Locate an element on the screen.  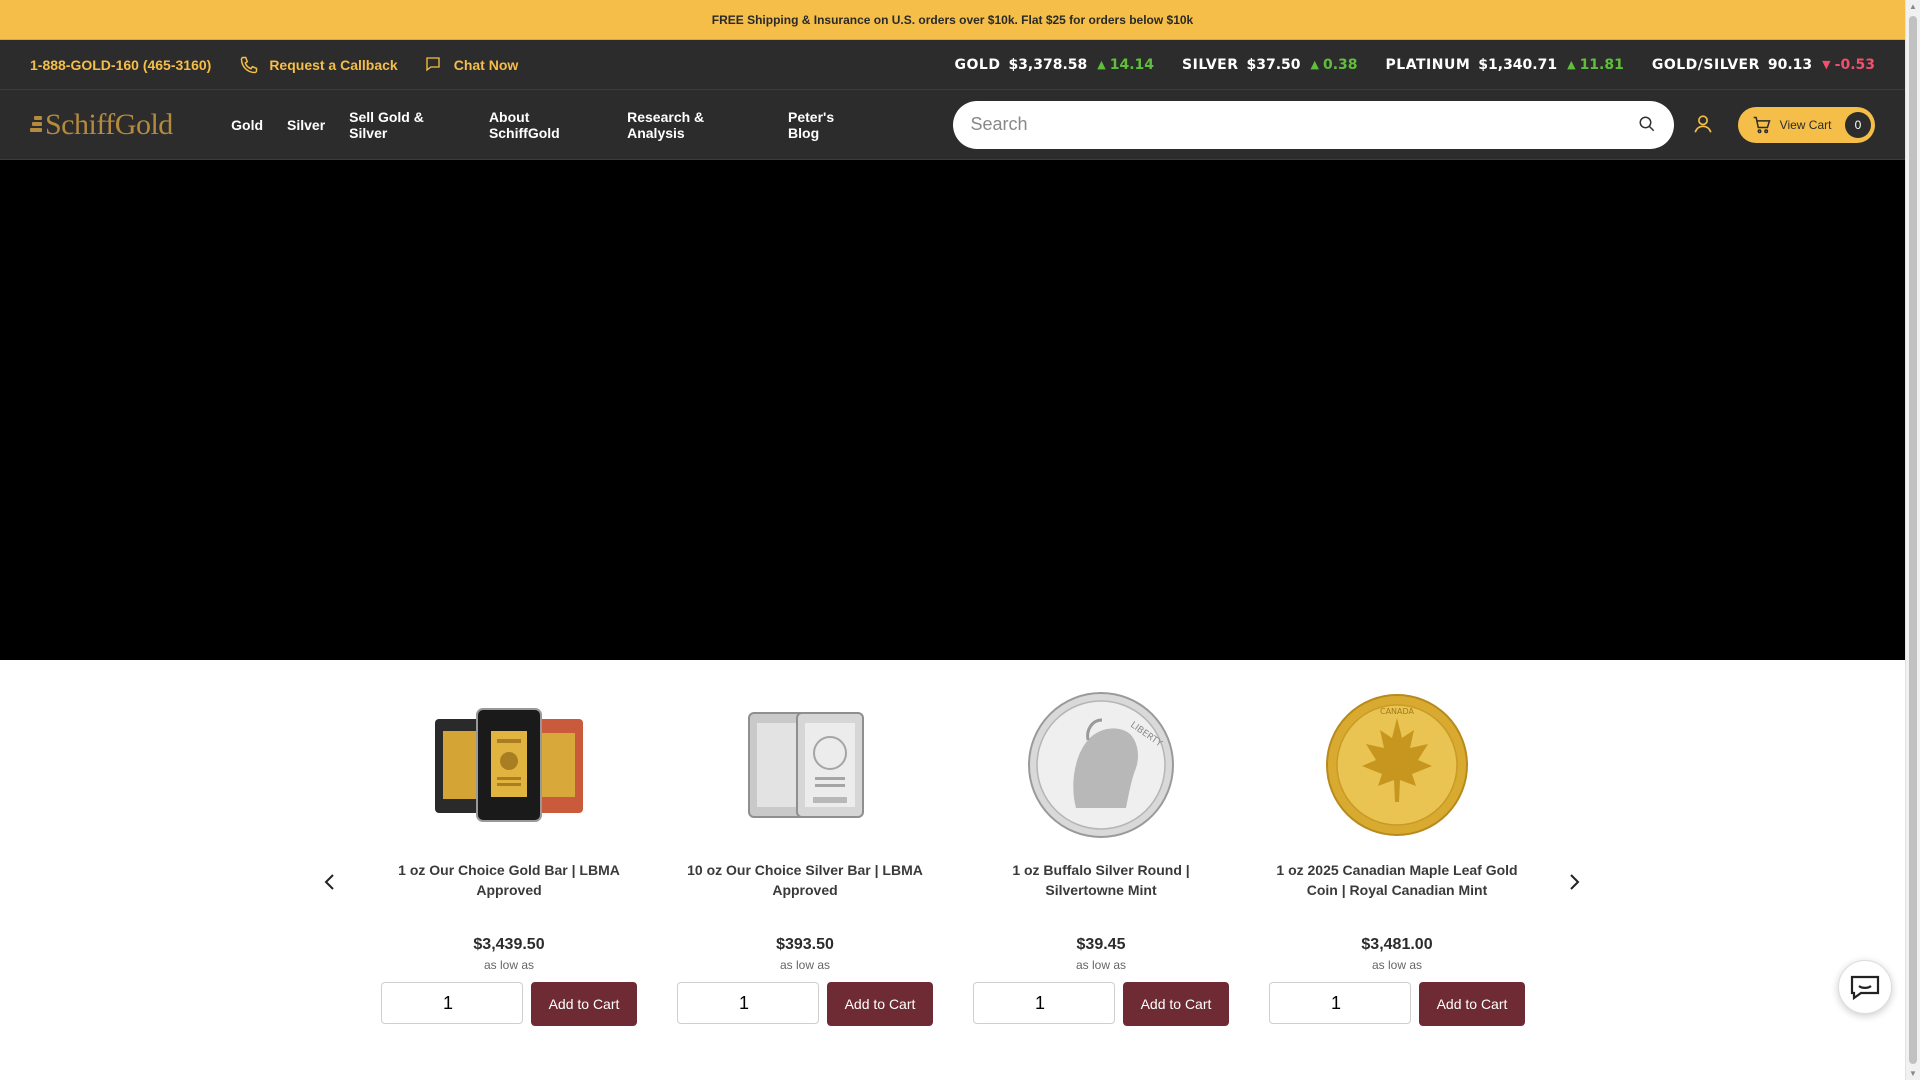
ticker-change: ▲ 11.81 is located at coordinates (1595, 65).